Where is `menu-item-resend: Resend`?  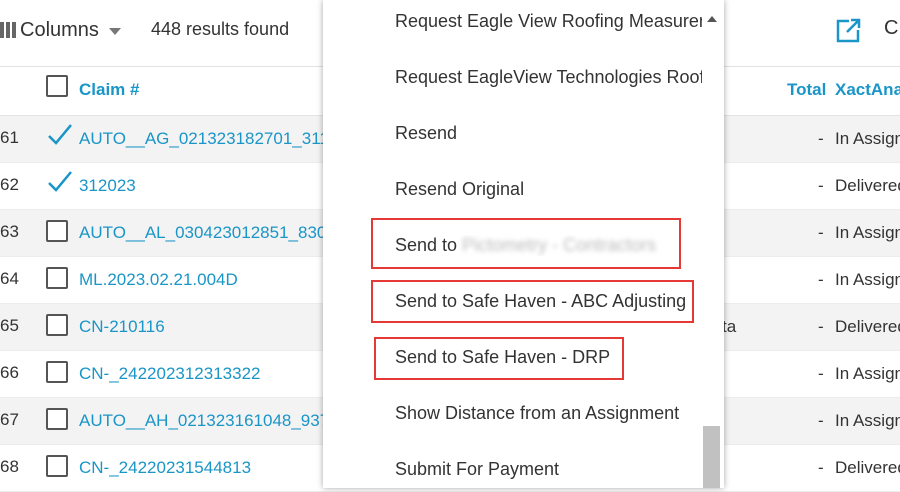
menu-item-resend: Resend is located at coordinates (549, 133).